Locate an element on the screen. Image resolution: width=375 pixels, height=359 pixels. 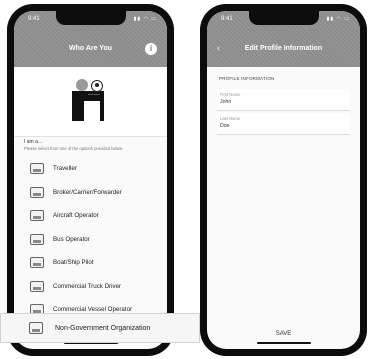
list-item-traveller: Traveller is located at coordinates (91, 169).